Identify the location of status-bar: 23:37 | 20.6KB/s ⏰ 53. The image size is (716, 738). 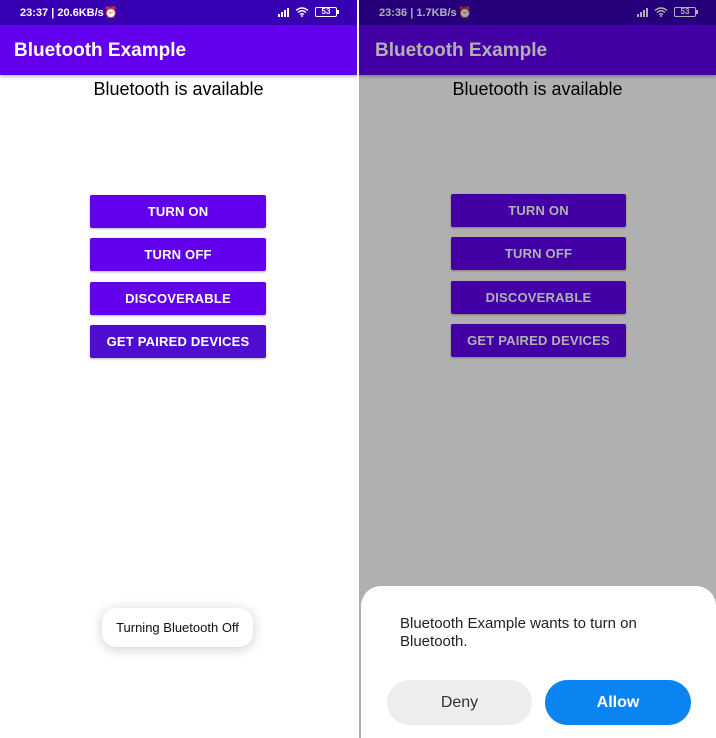
(178, 12).